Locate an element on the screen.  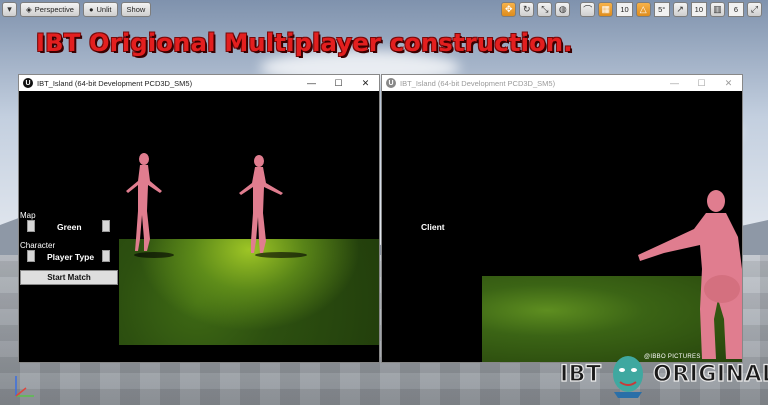
show-button: Show is located at coordinates (136, 9).